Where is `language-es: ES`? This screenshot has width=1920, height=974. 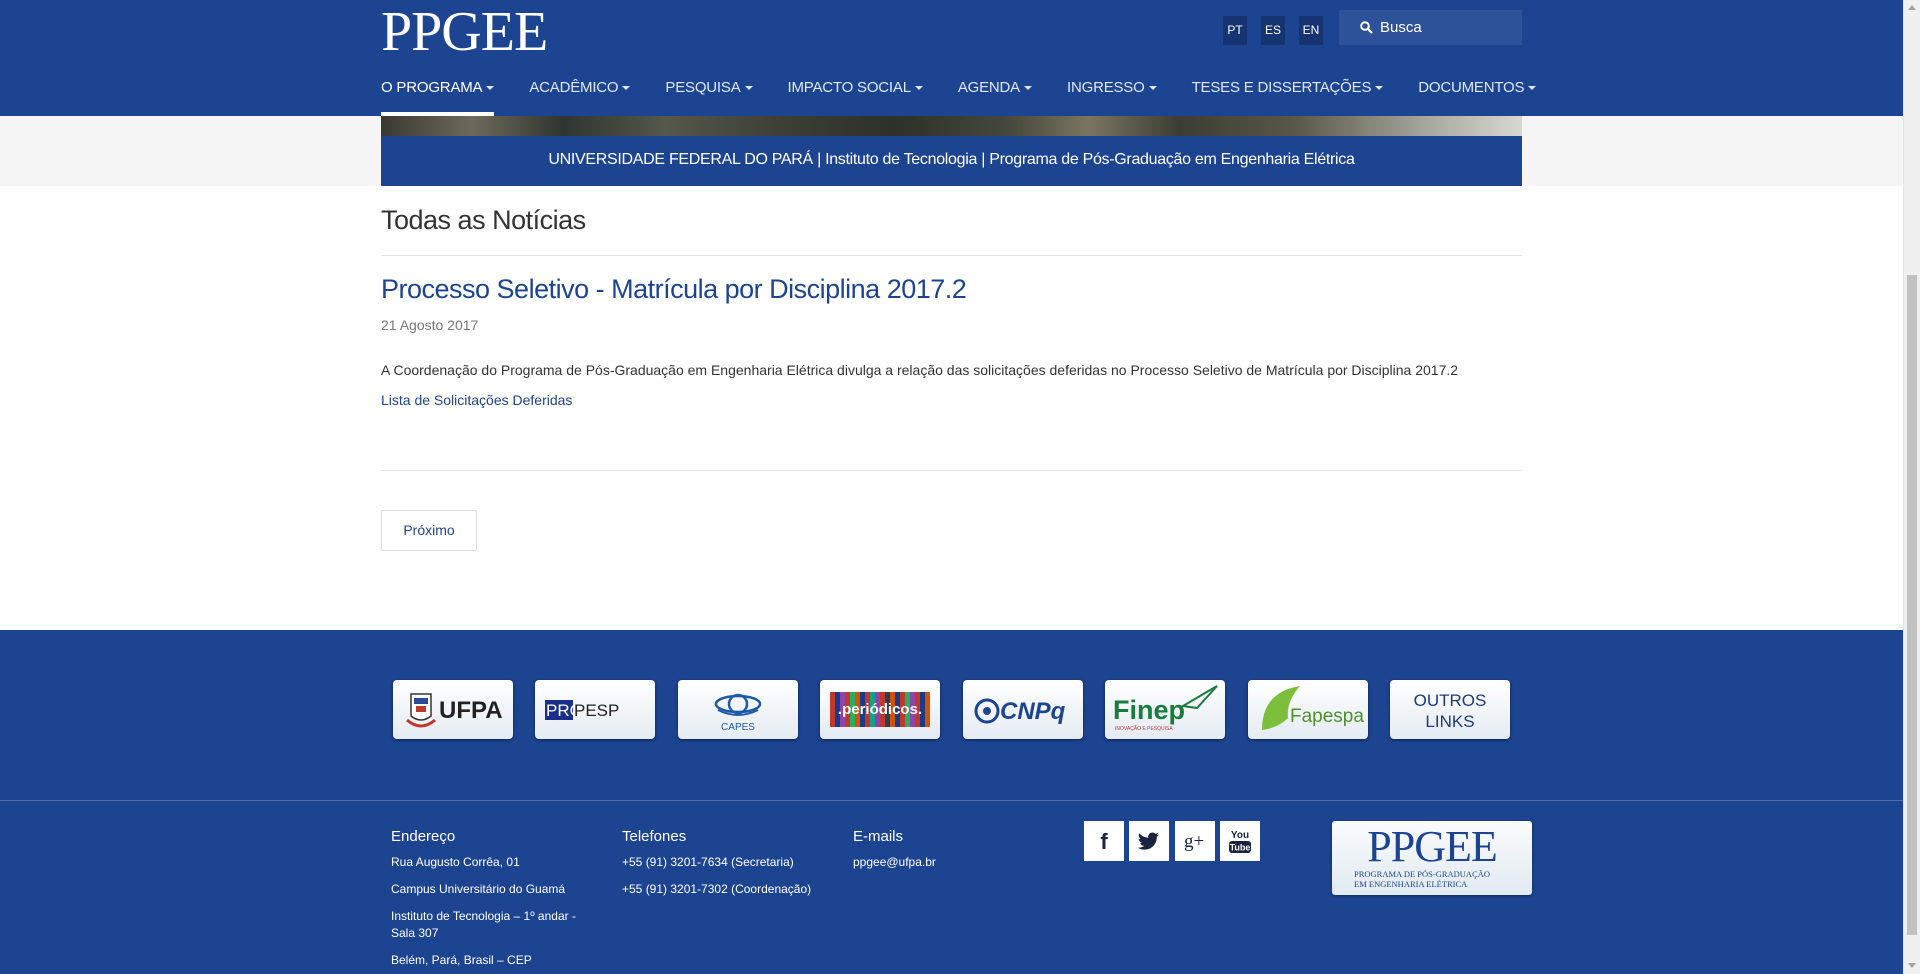 language-es: ES is located at coordinates (1273, 30).